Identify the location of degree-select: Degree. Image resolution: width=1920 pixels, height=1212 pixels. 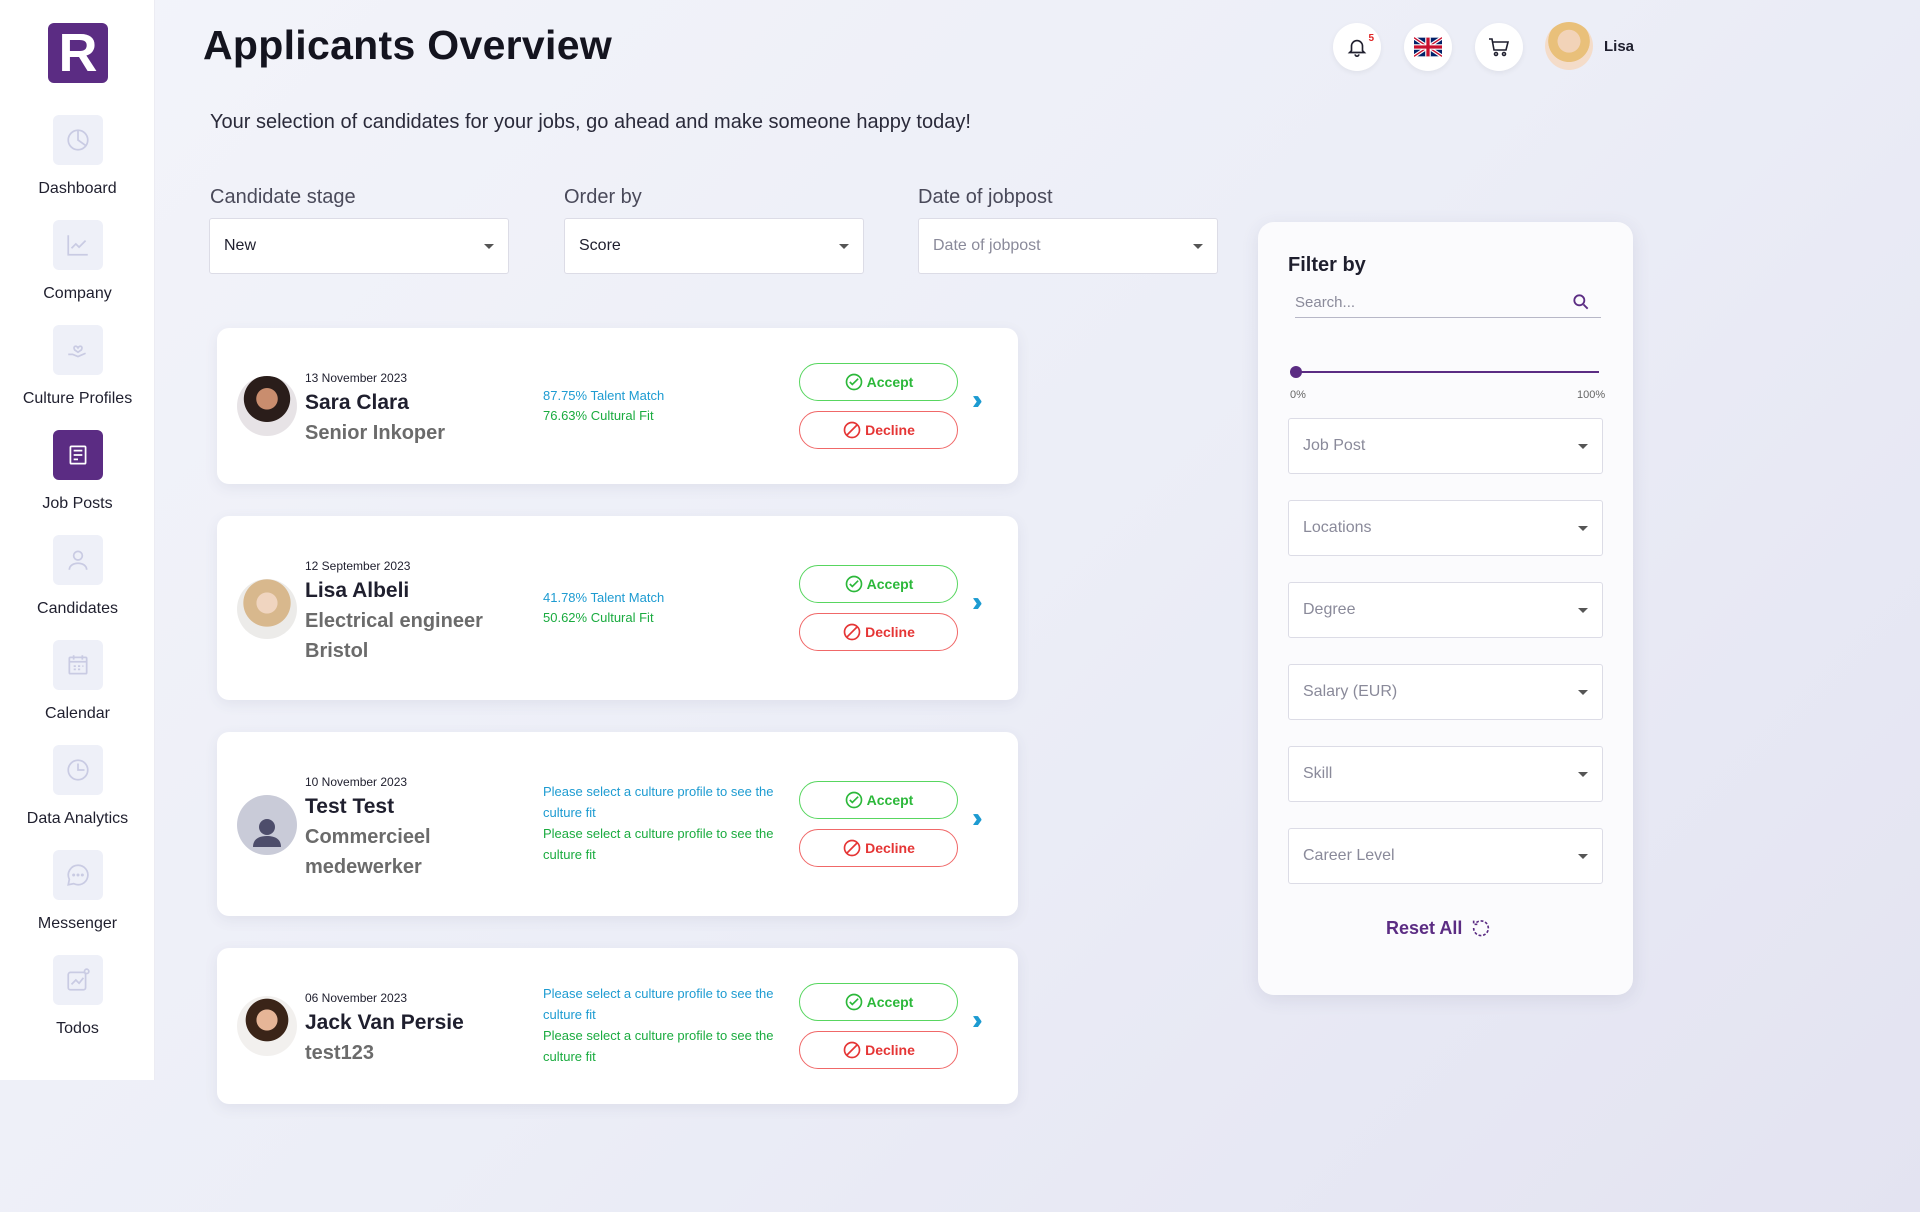
(1445, 610).